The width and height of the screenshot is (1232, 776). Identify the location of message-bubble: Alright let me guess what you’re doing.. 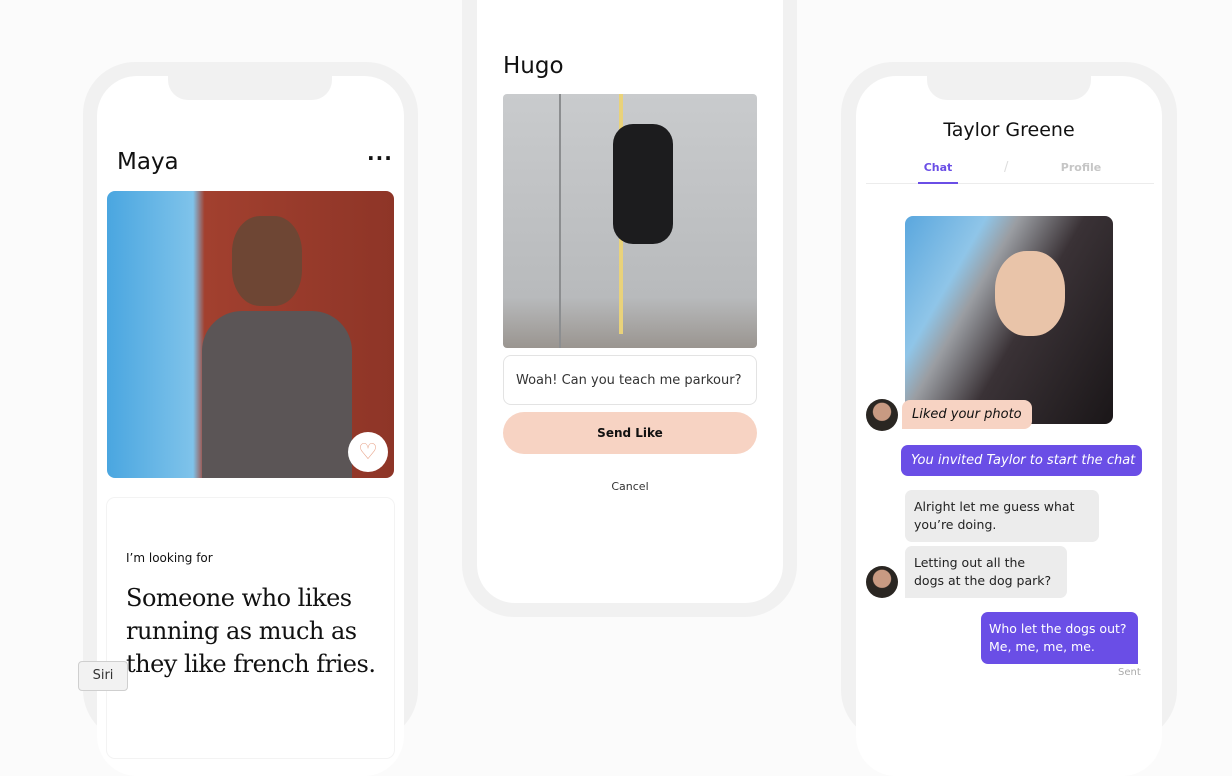
(1002, 516).